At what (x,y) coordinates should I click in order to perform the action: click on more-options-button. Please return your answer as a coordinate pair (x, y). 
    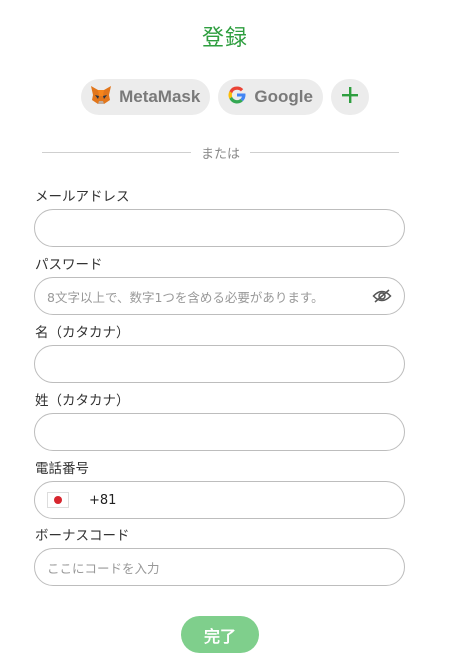
    Looking at the image, I should click on (349, 97).